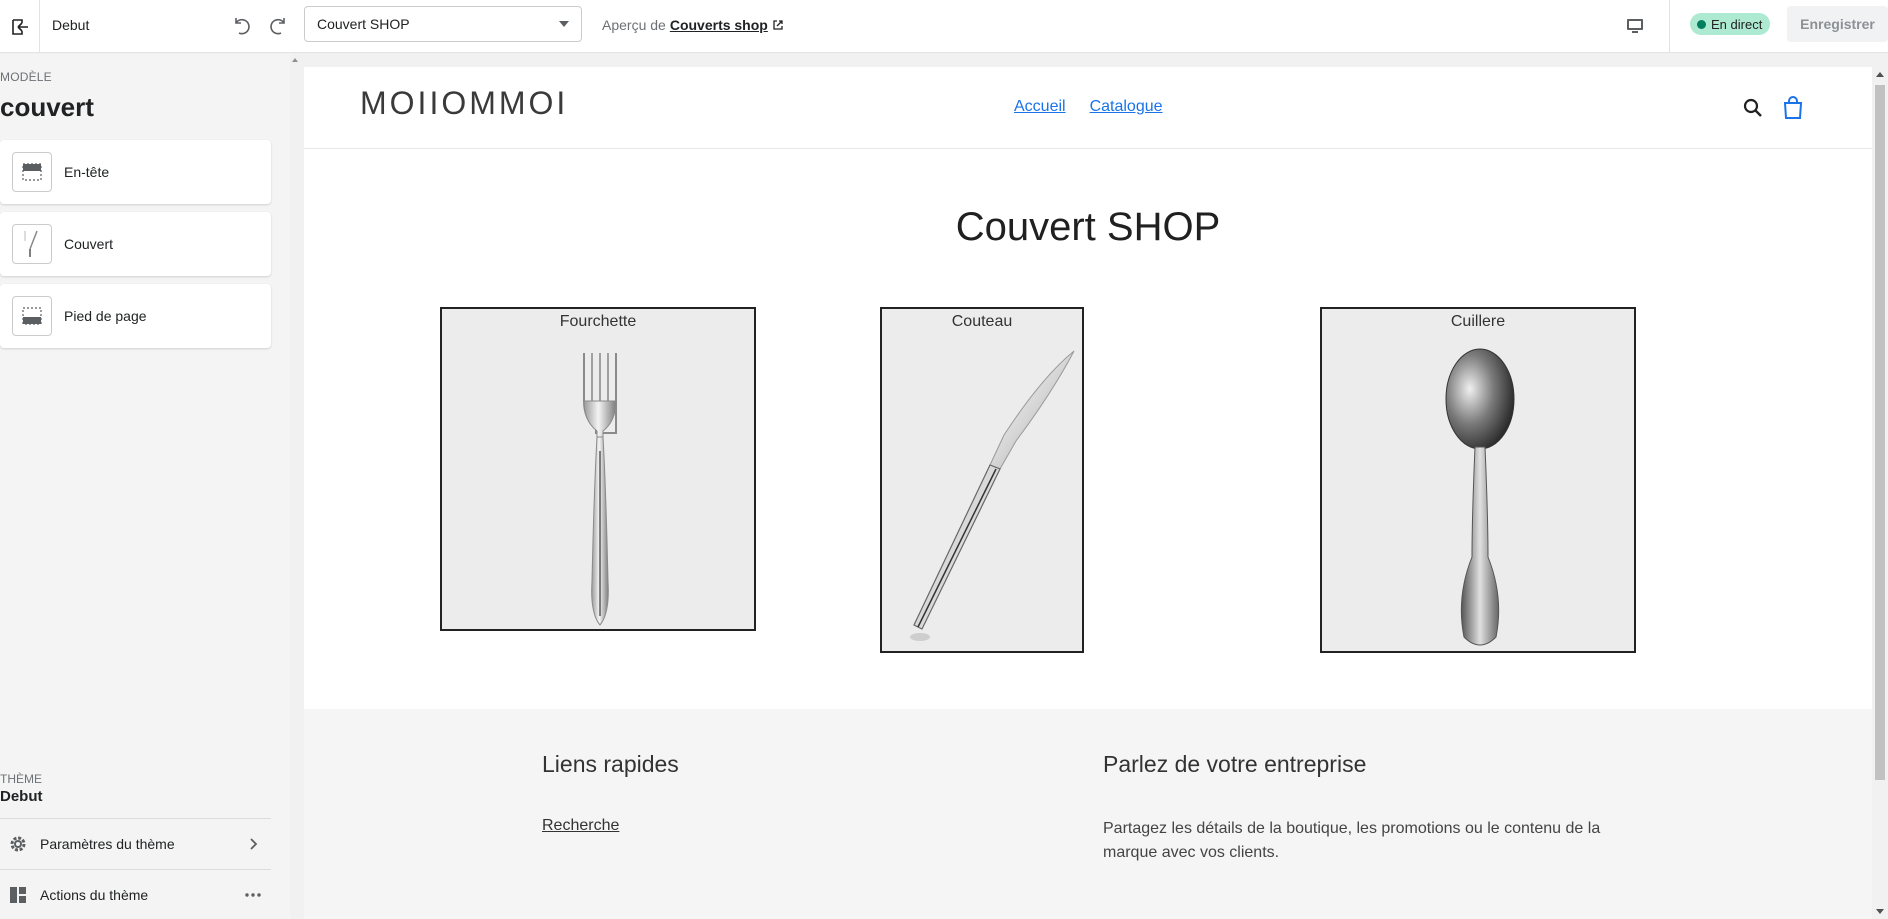 This screenshot has height=919, width=1888. I want to click on store-header: MOIIOMMOI Accueil Catalogue, so click(1088, 108).